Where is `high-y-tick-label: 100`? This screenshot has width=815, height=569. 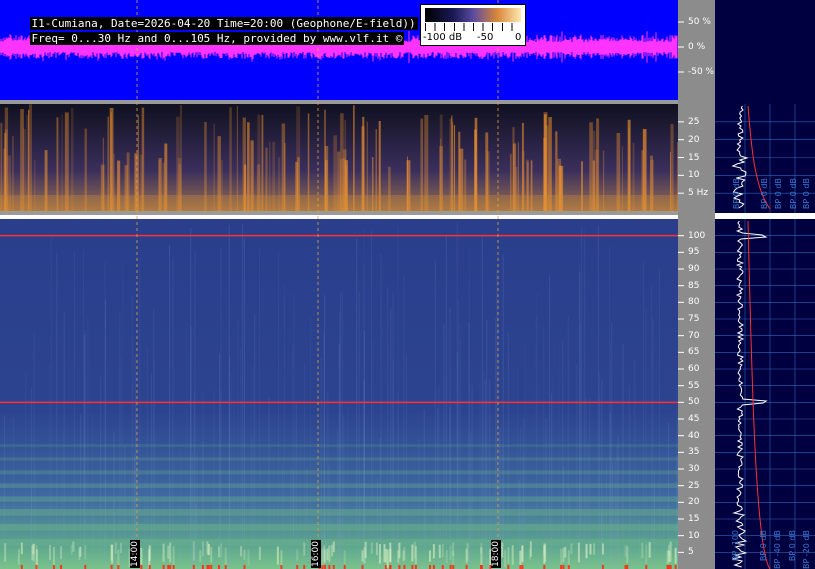 high-y-tick-label: 100 is located at coordinates (697, 235).